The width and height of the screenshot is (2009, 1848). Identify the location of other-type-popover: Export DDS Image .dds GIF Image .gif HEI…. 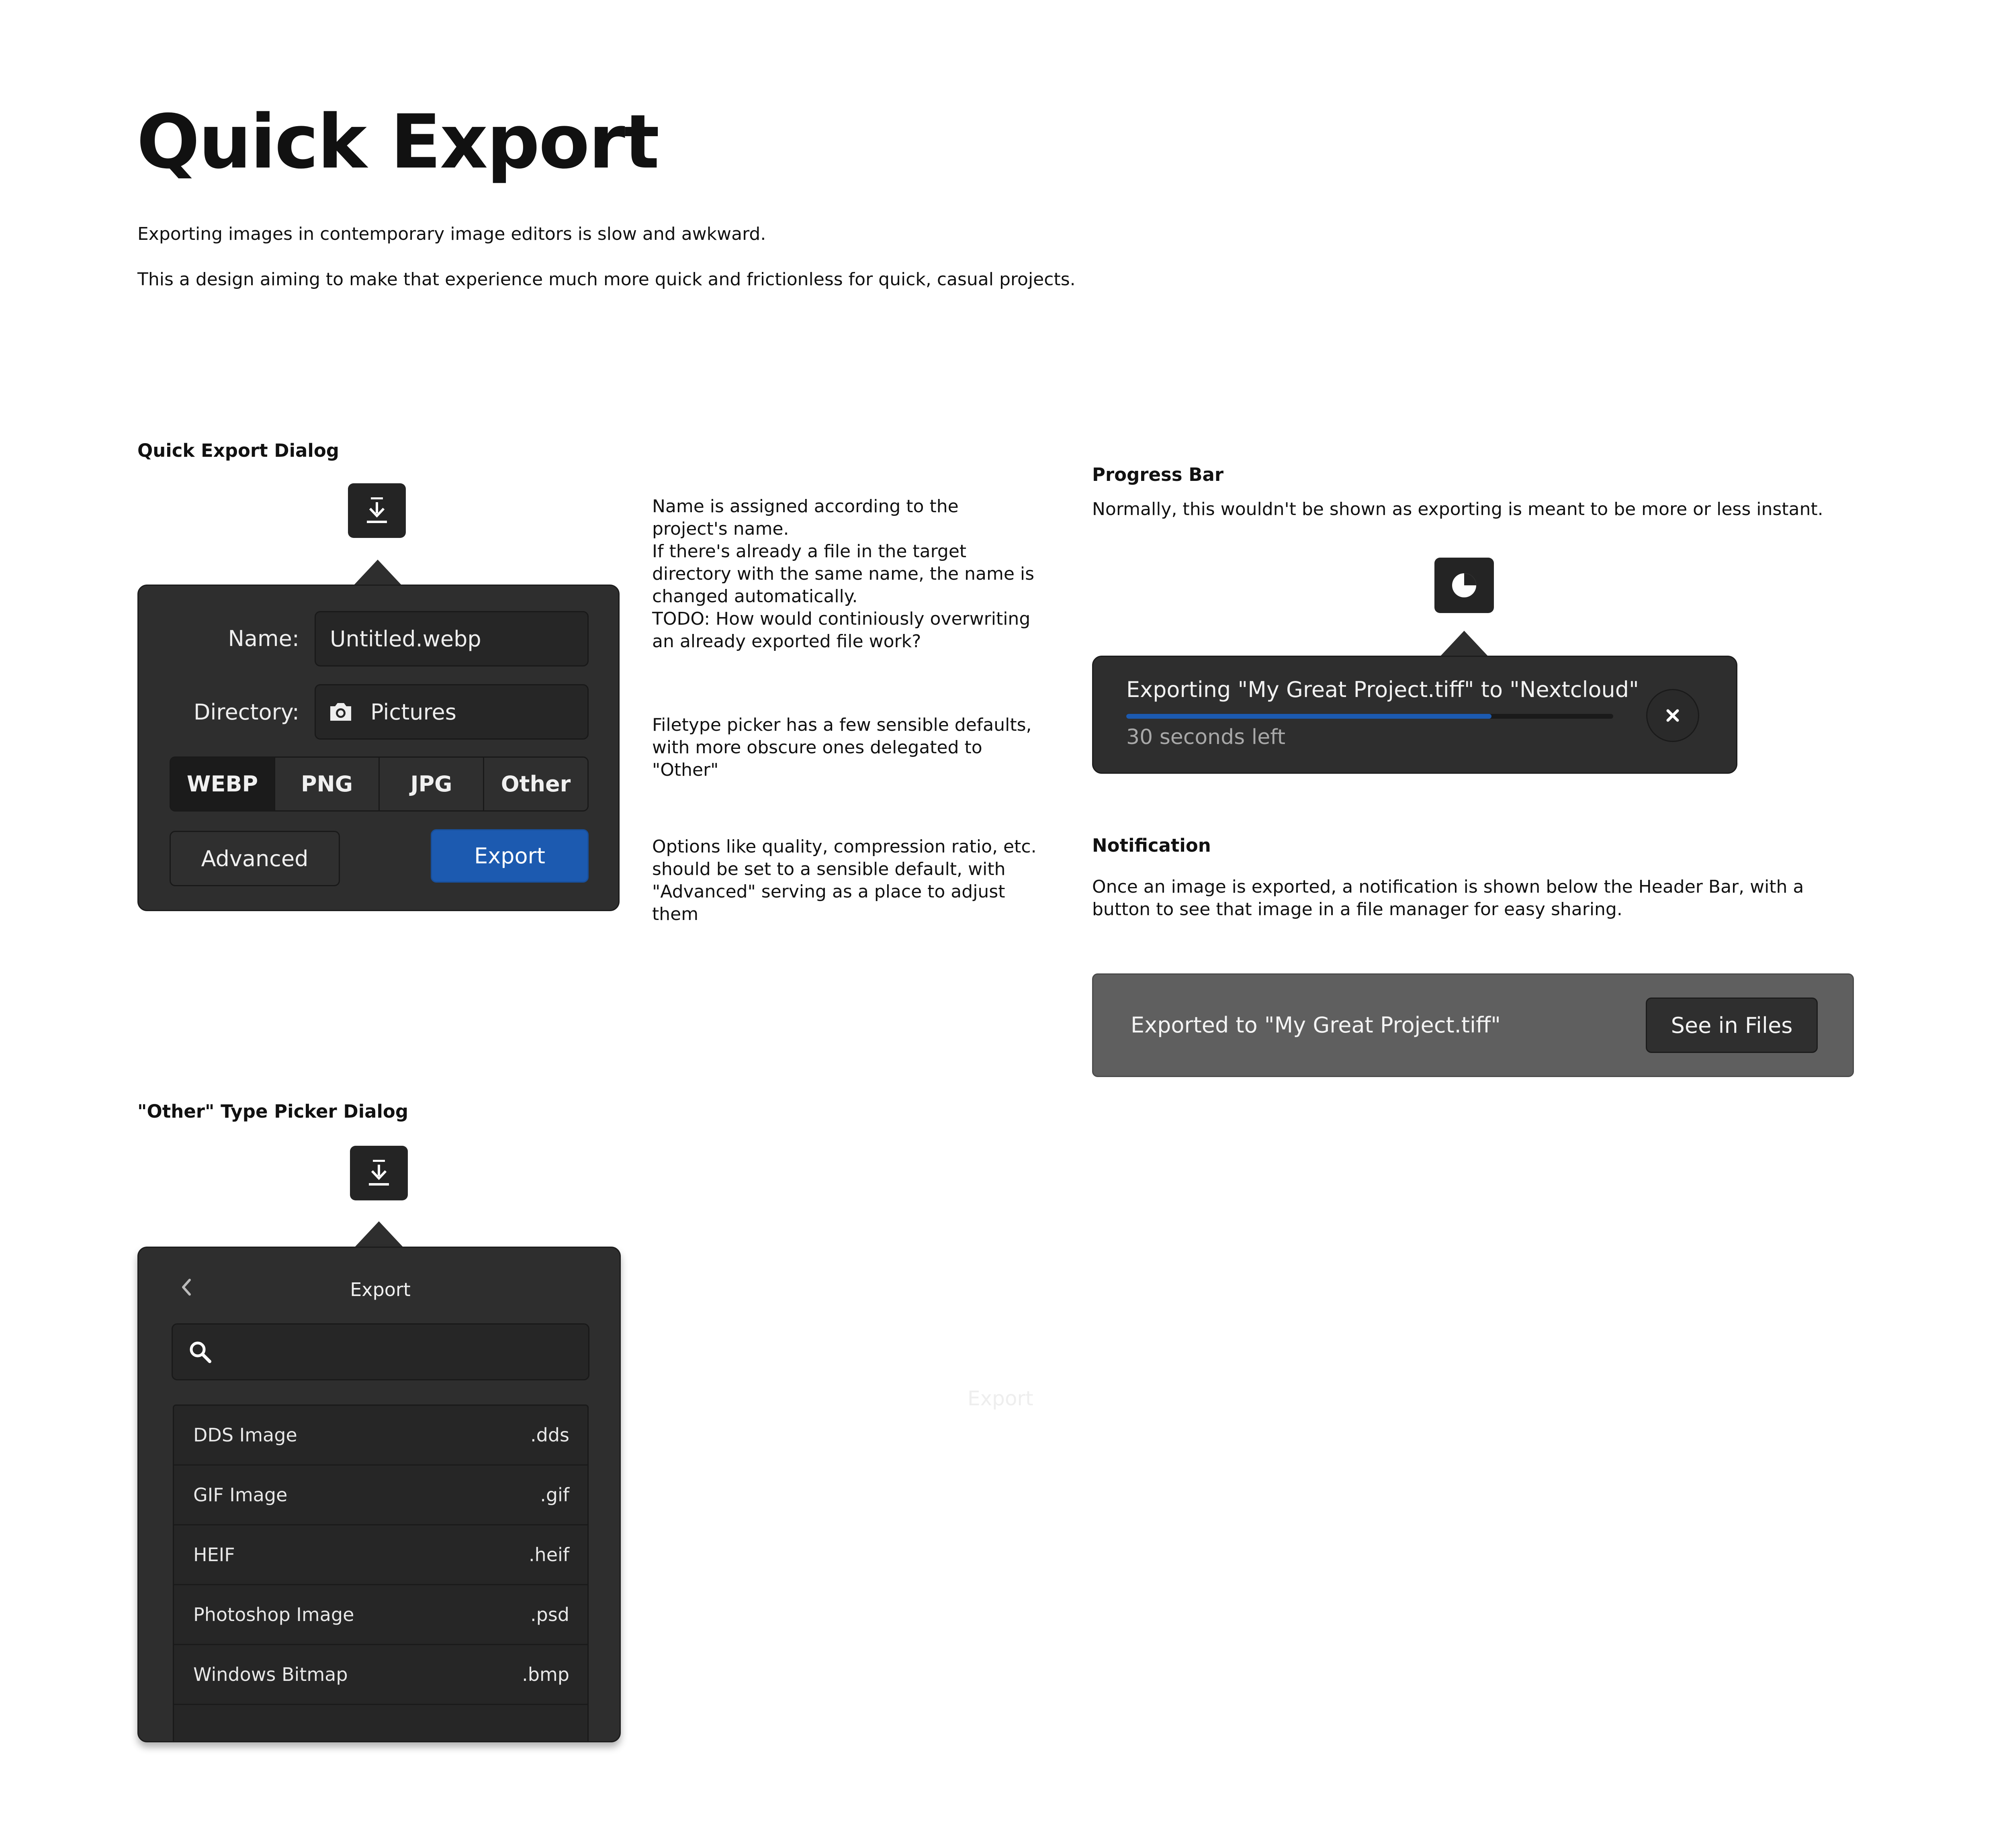
(379, 1495).